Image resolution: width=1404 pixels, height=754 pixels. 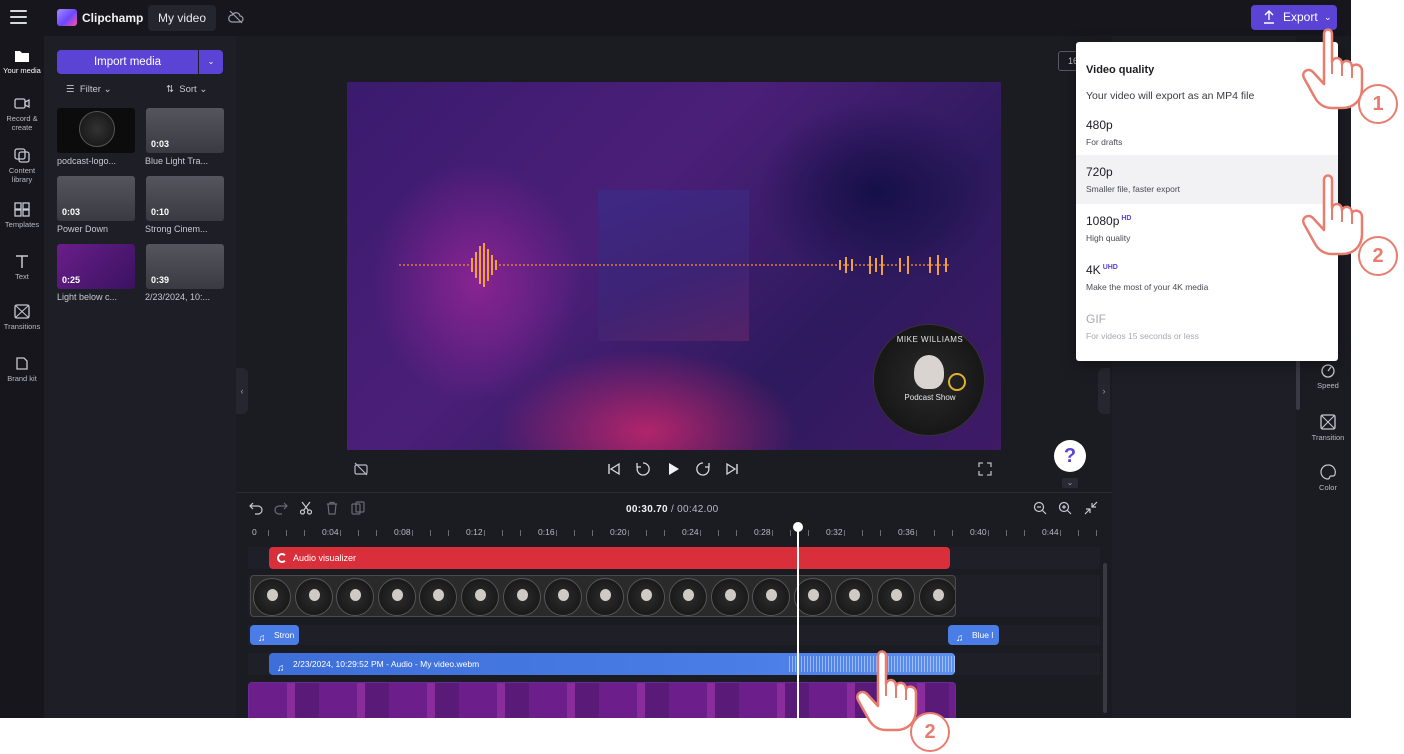 I want to click on help-button: ?, so click(x=1070, y=456).